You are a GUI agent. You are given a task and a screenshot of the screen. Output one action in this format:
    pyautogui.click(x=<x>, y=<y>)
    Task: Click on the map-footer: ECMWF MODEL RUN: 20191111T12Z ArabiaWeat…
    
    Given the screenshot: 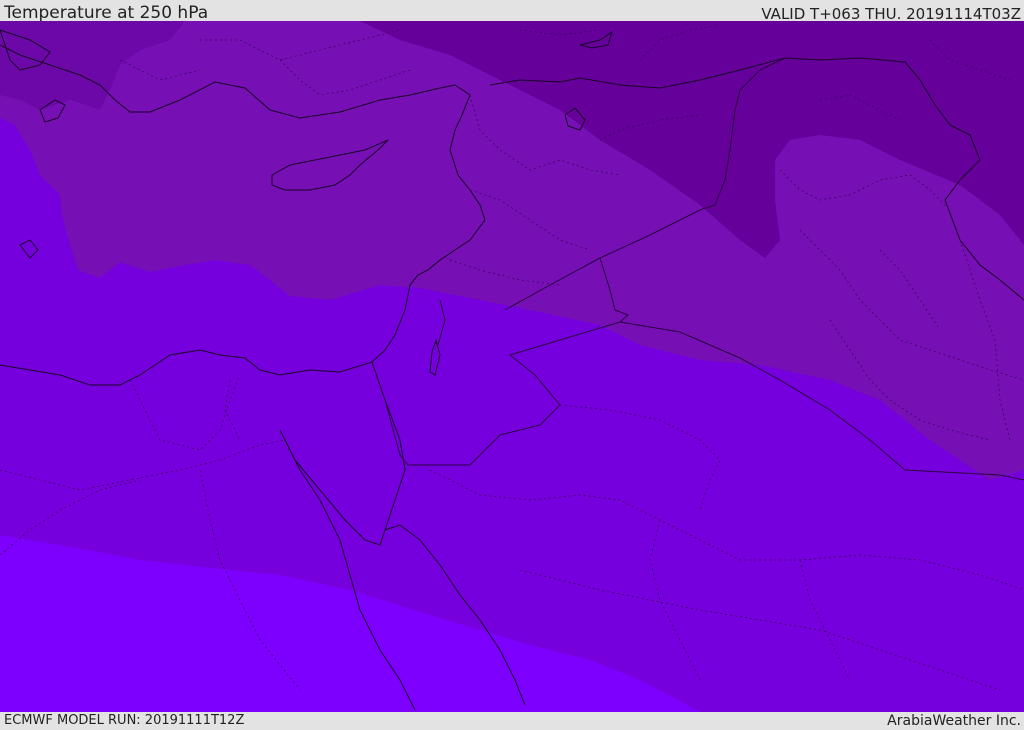 What is the action you would take?
    pyautogui.click(x=512, y=720)
    